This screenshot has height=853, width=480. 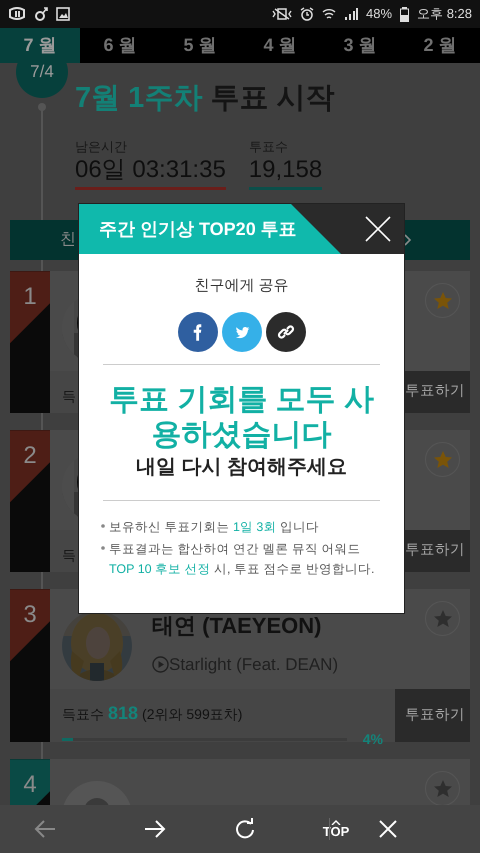 I want to click on vote-count: 818, so click(x=123, y=714).